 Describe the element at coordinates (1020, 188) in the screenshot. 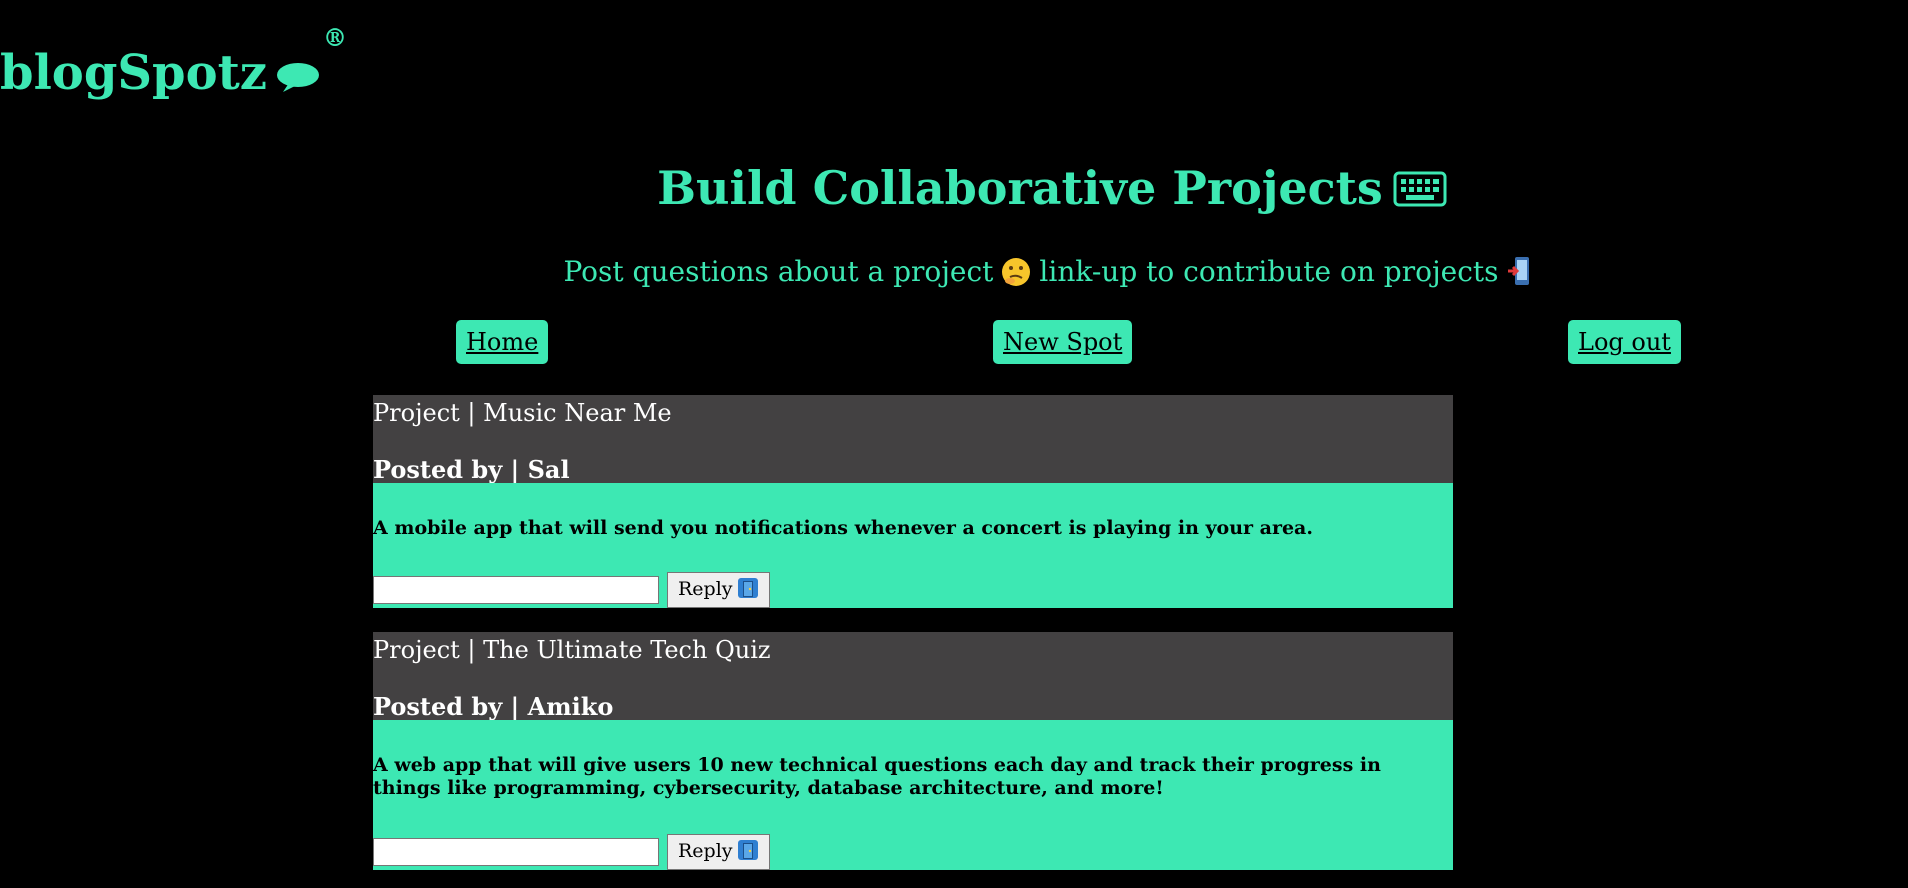

I see `page-title-text: Build Collaborative Projects` at that location.